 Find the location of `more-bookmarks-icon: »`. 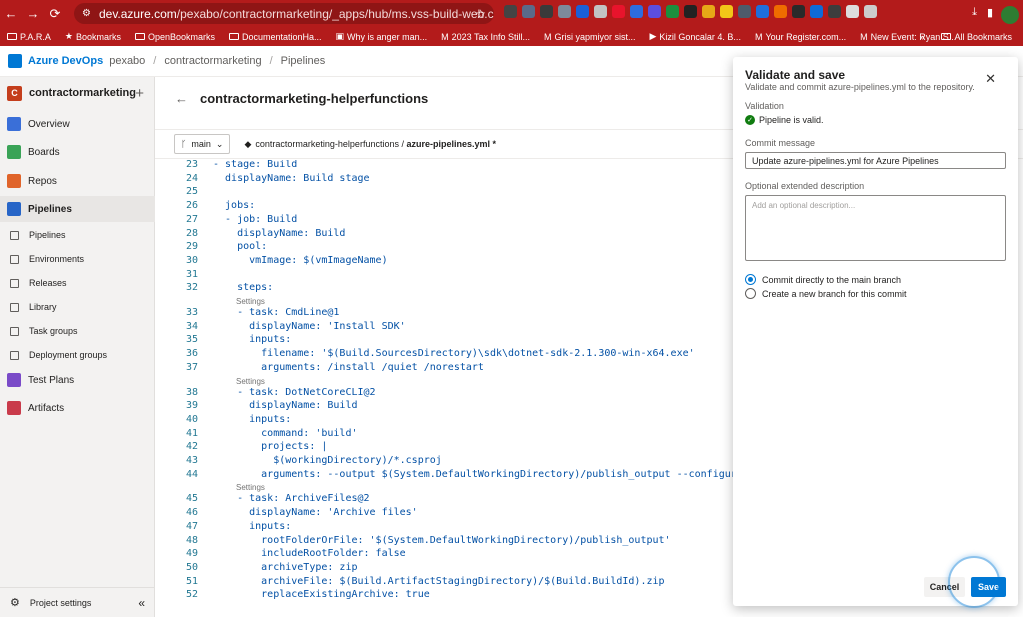

more-bookmarks-icon: » is located at coordinates (921, 37).